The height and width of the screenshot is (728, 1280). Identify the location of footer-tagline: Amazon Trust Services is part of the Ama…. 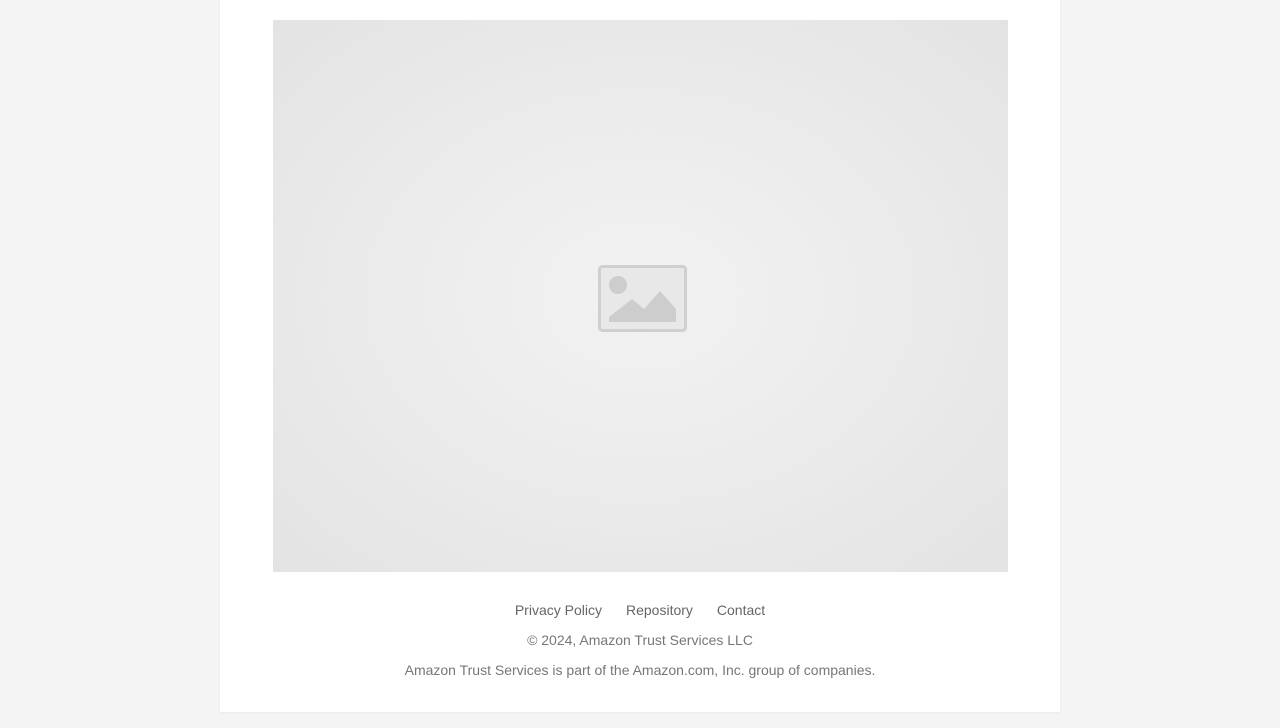
(640, 670).